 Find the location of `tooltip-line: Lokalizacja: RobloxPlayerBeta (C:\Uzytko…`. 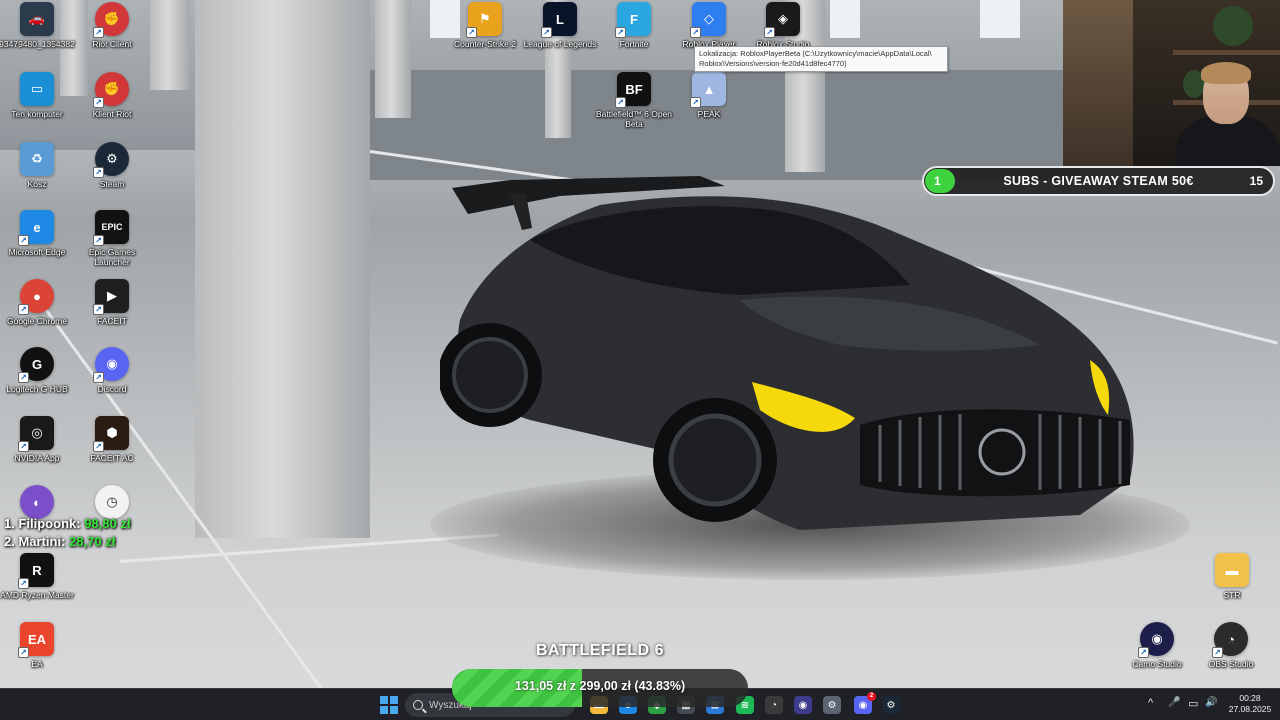

tooltip-line: Lokalizacja: RobloxPlayerBeta (C:\Uzytko… is located at coordinates (815, 53).